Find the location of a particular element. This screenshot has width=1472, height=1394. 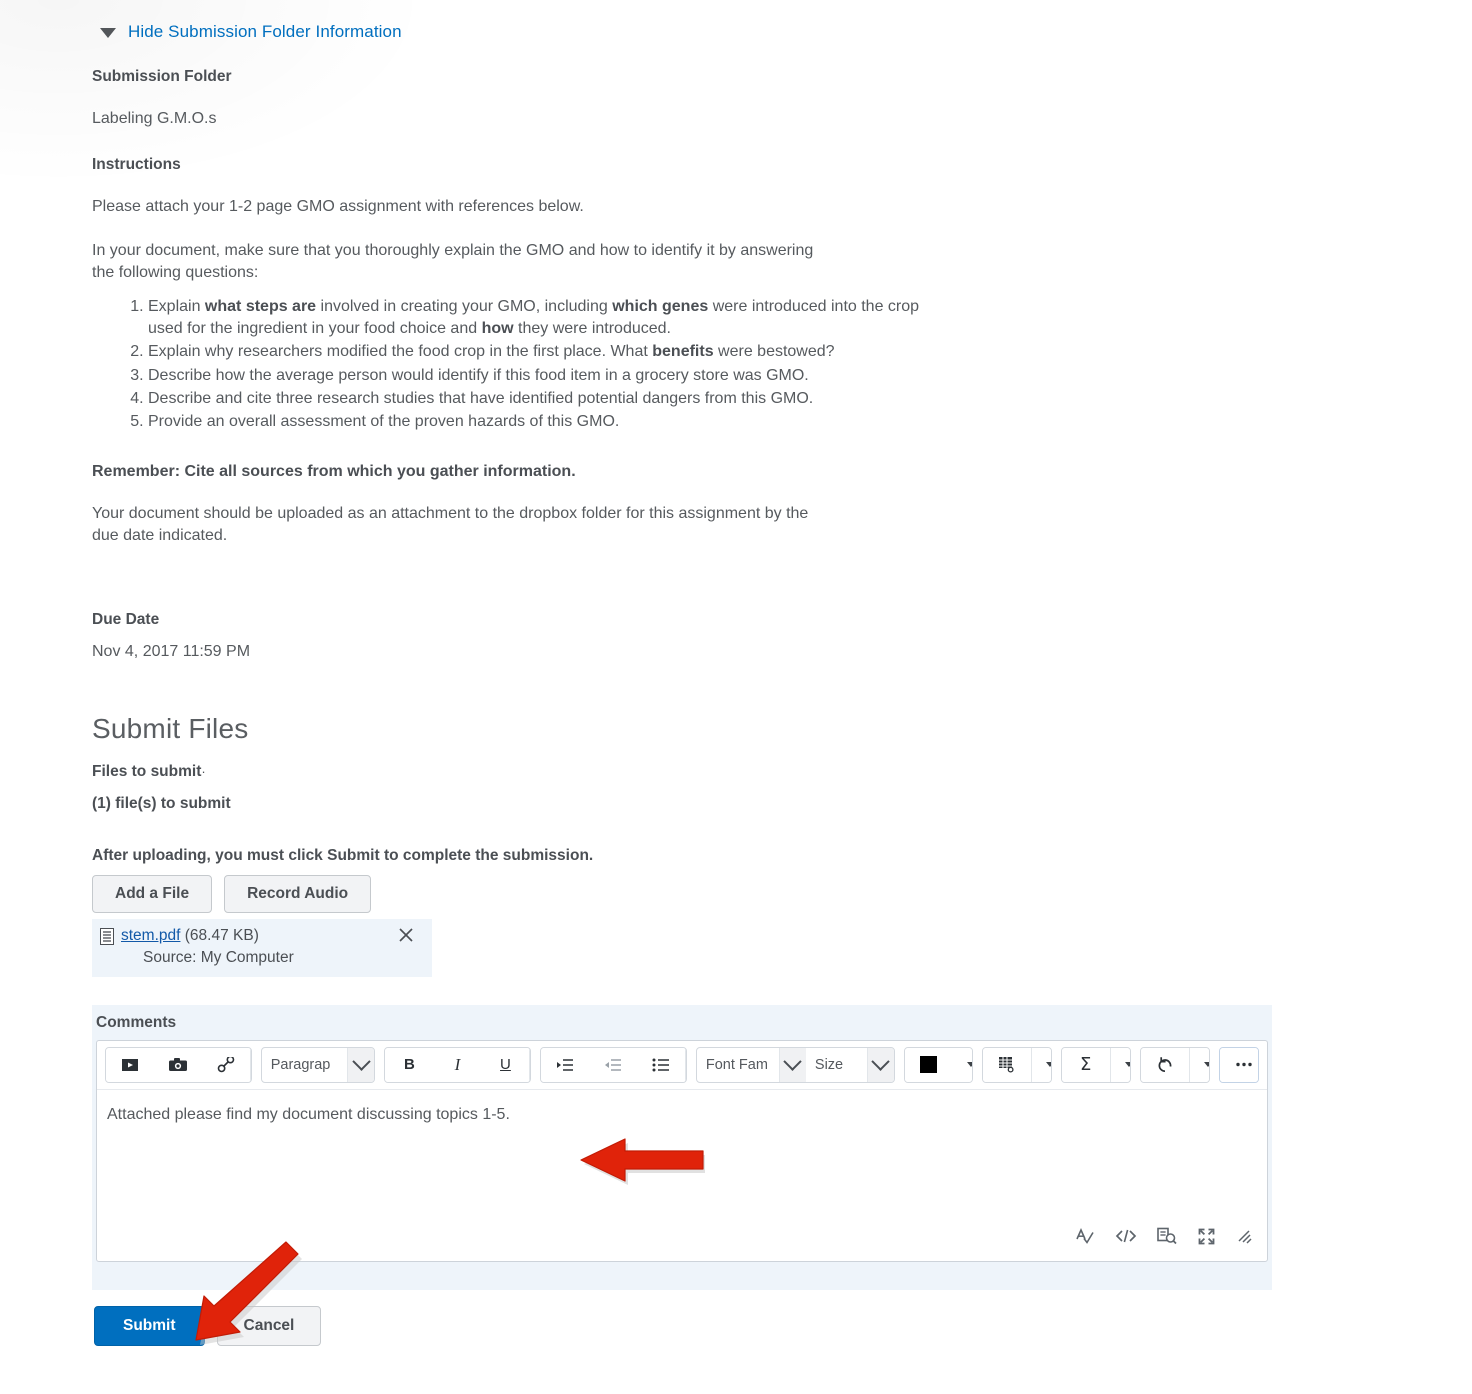

insert-group is located at coordinates (178, 1064).